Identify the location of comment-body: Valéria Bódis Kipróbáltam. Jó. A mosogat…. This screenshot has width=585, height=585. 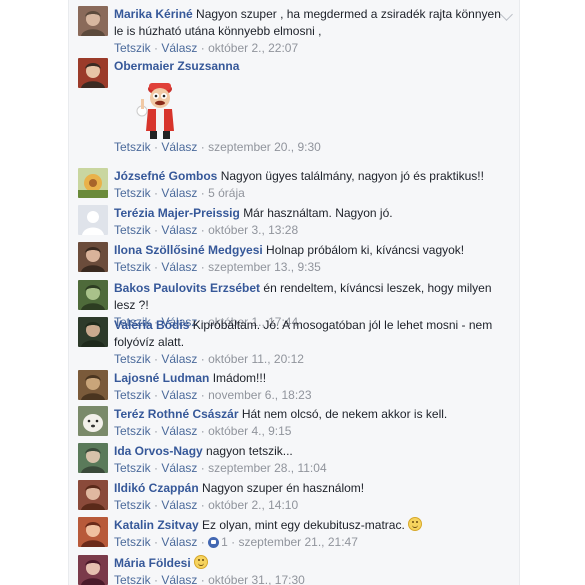
(310, 342).